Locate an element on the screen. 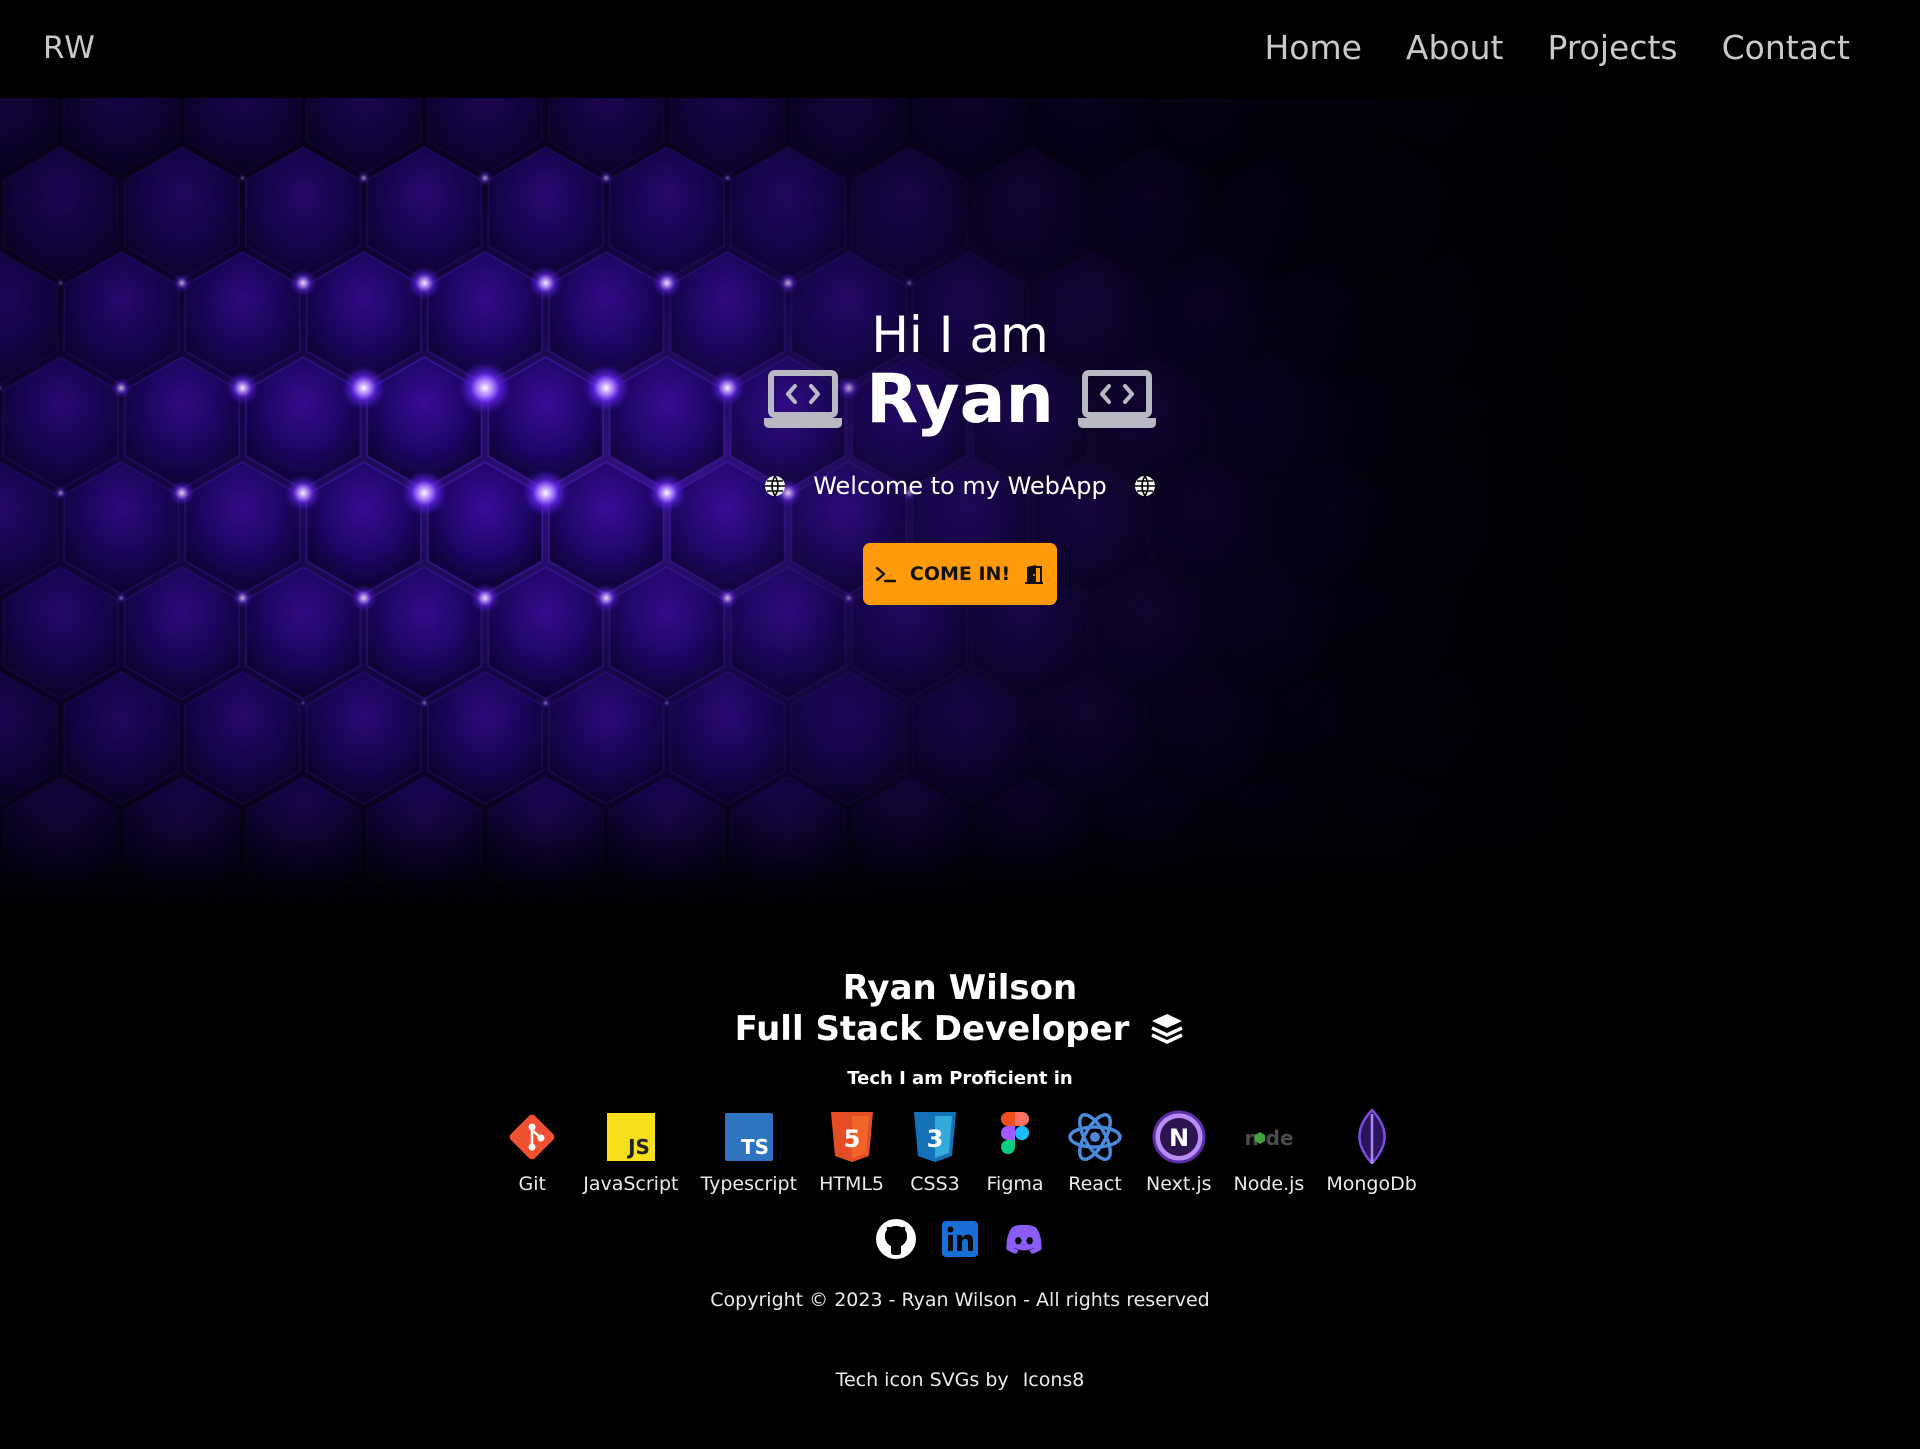  tech-item-figma: Figma is located at coordinates (1015, 1151).